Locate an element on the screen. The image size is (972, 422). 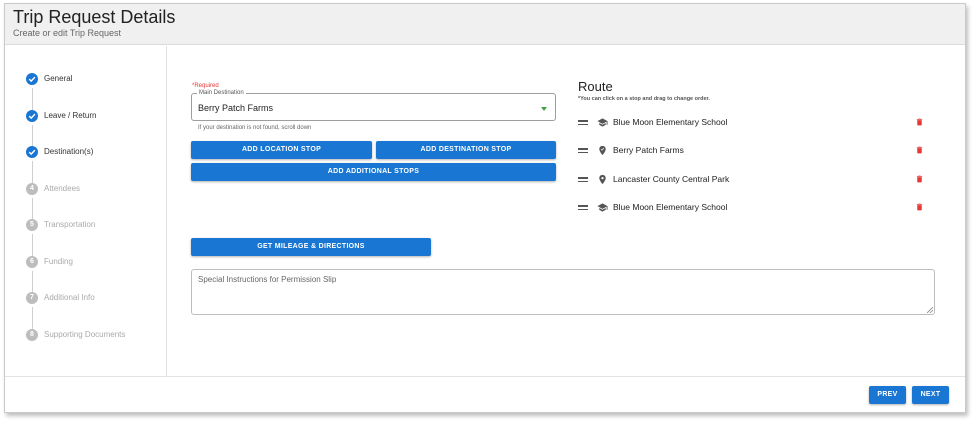
prev-button: PREV is located at coordinates (887, 395).